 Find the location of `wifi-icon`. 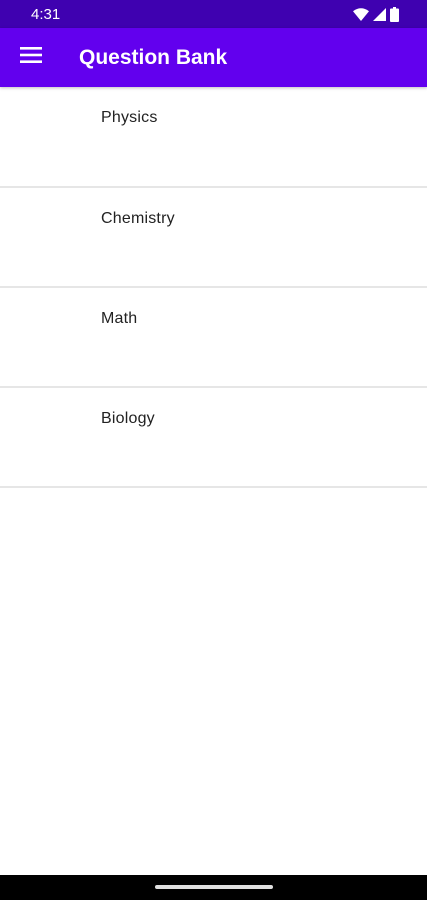

wifi-icon is located at coordinates (361, 14).